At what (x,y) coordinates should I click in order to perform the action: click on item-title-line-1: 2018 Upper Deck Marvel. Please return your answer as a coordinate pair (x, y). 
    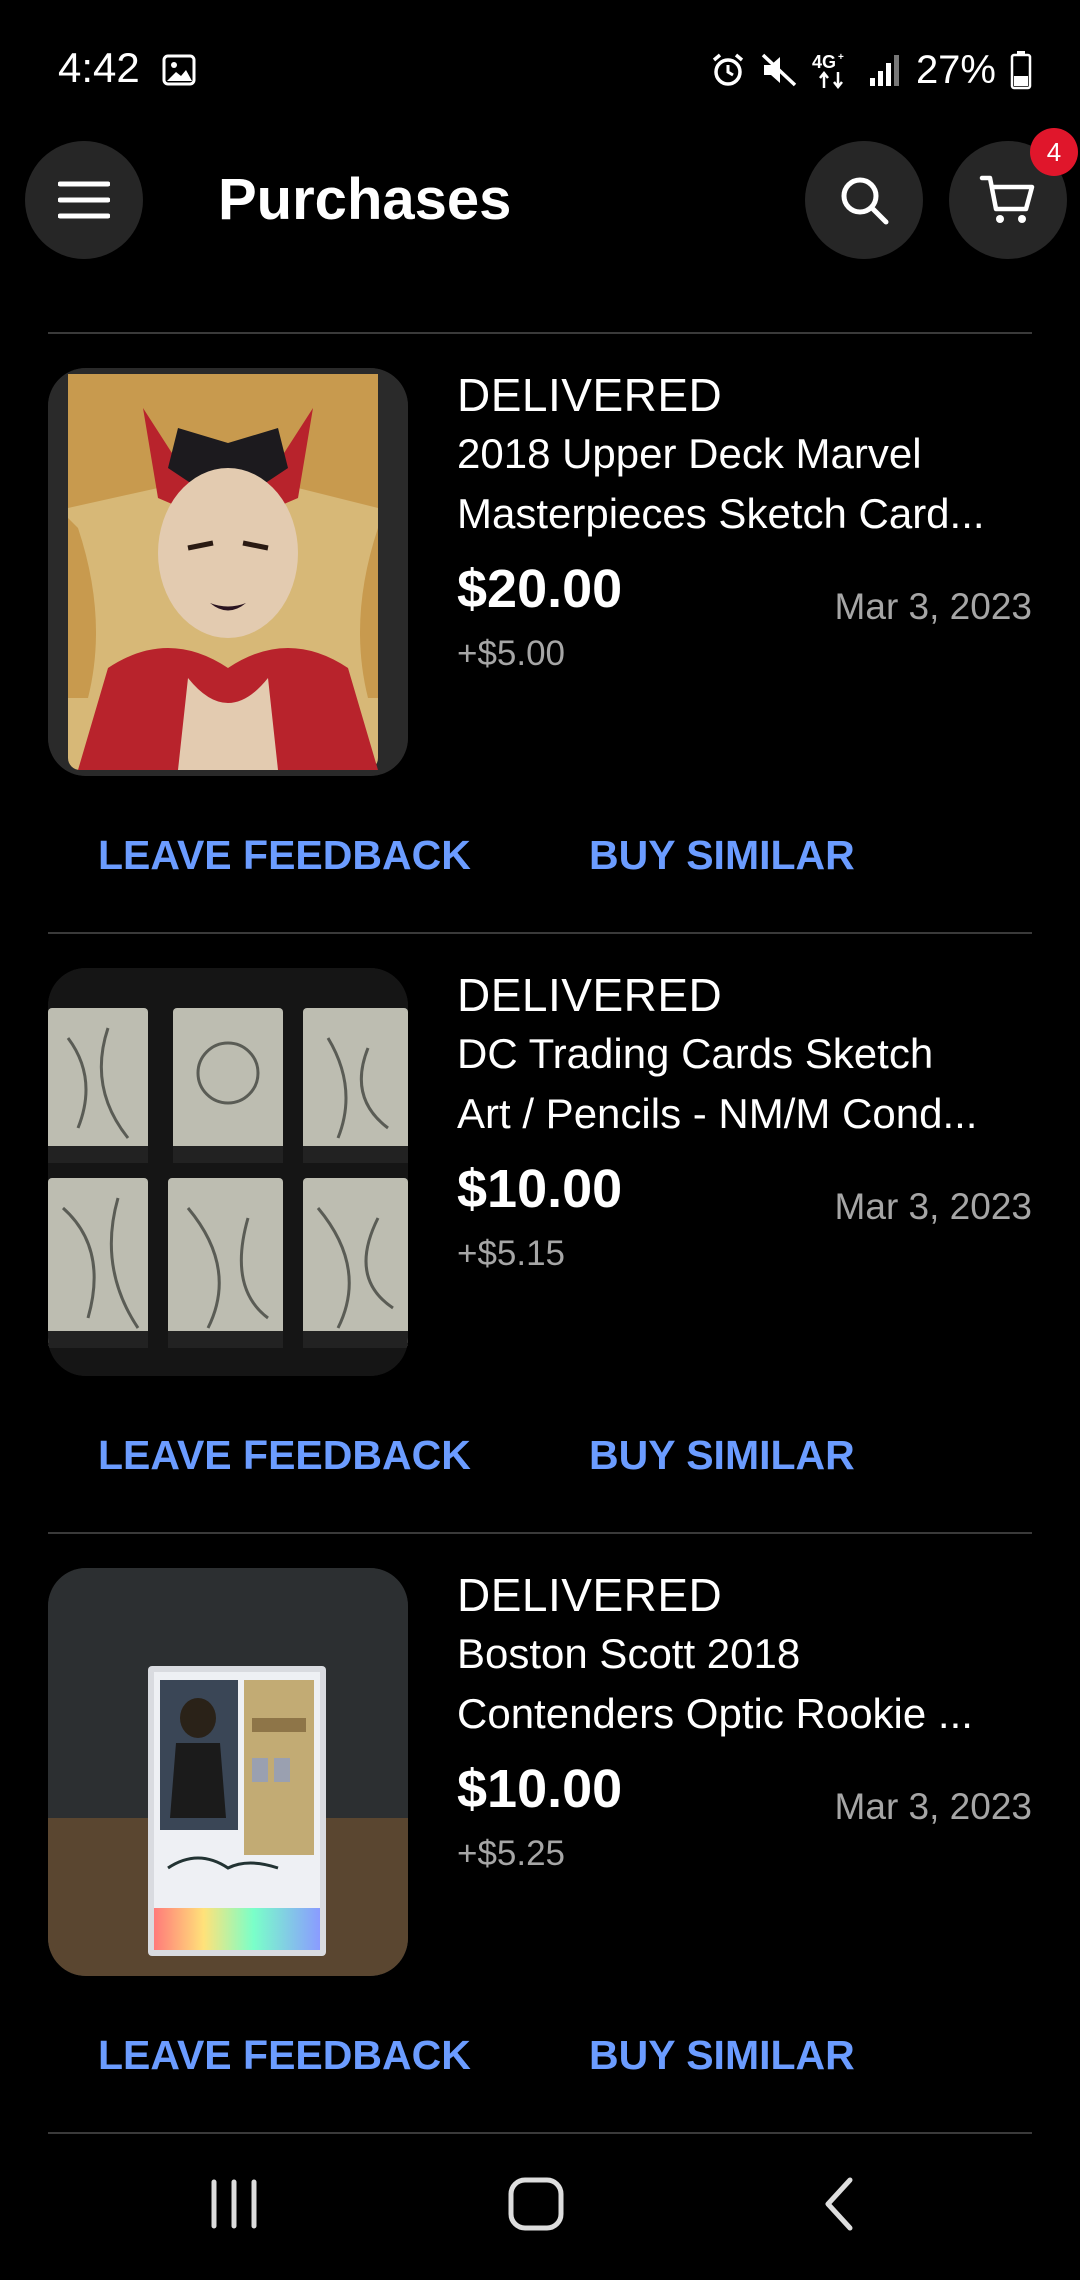
    Looking at the image, I should click on (747, 454).